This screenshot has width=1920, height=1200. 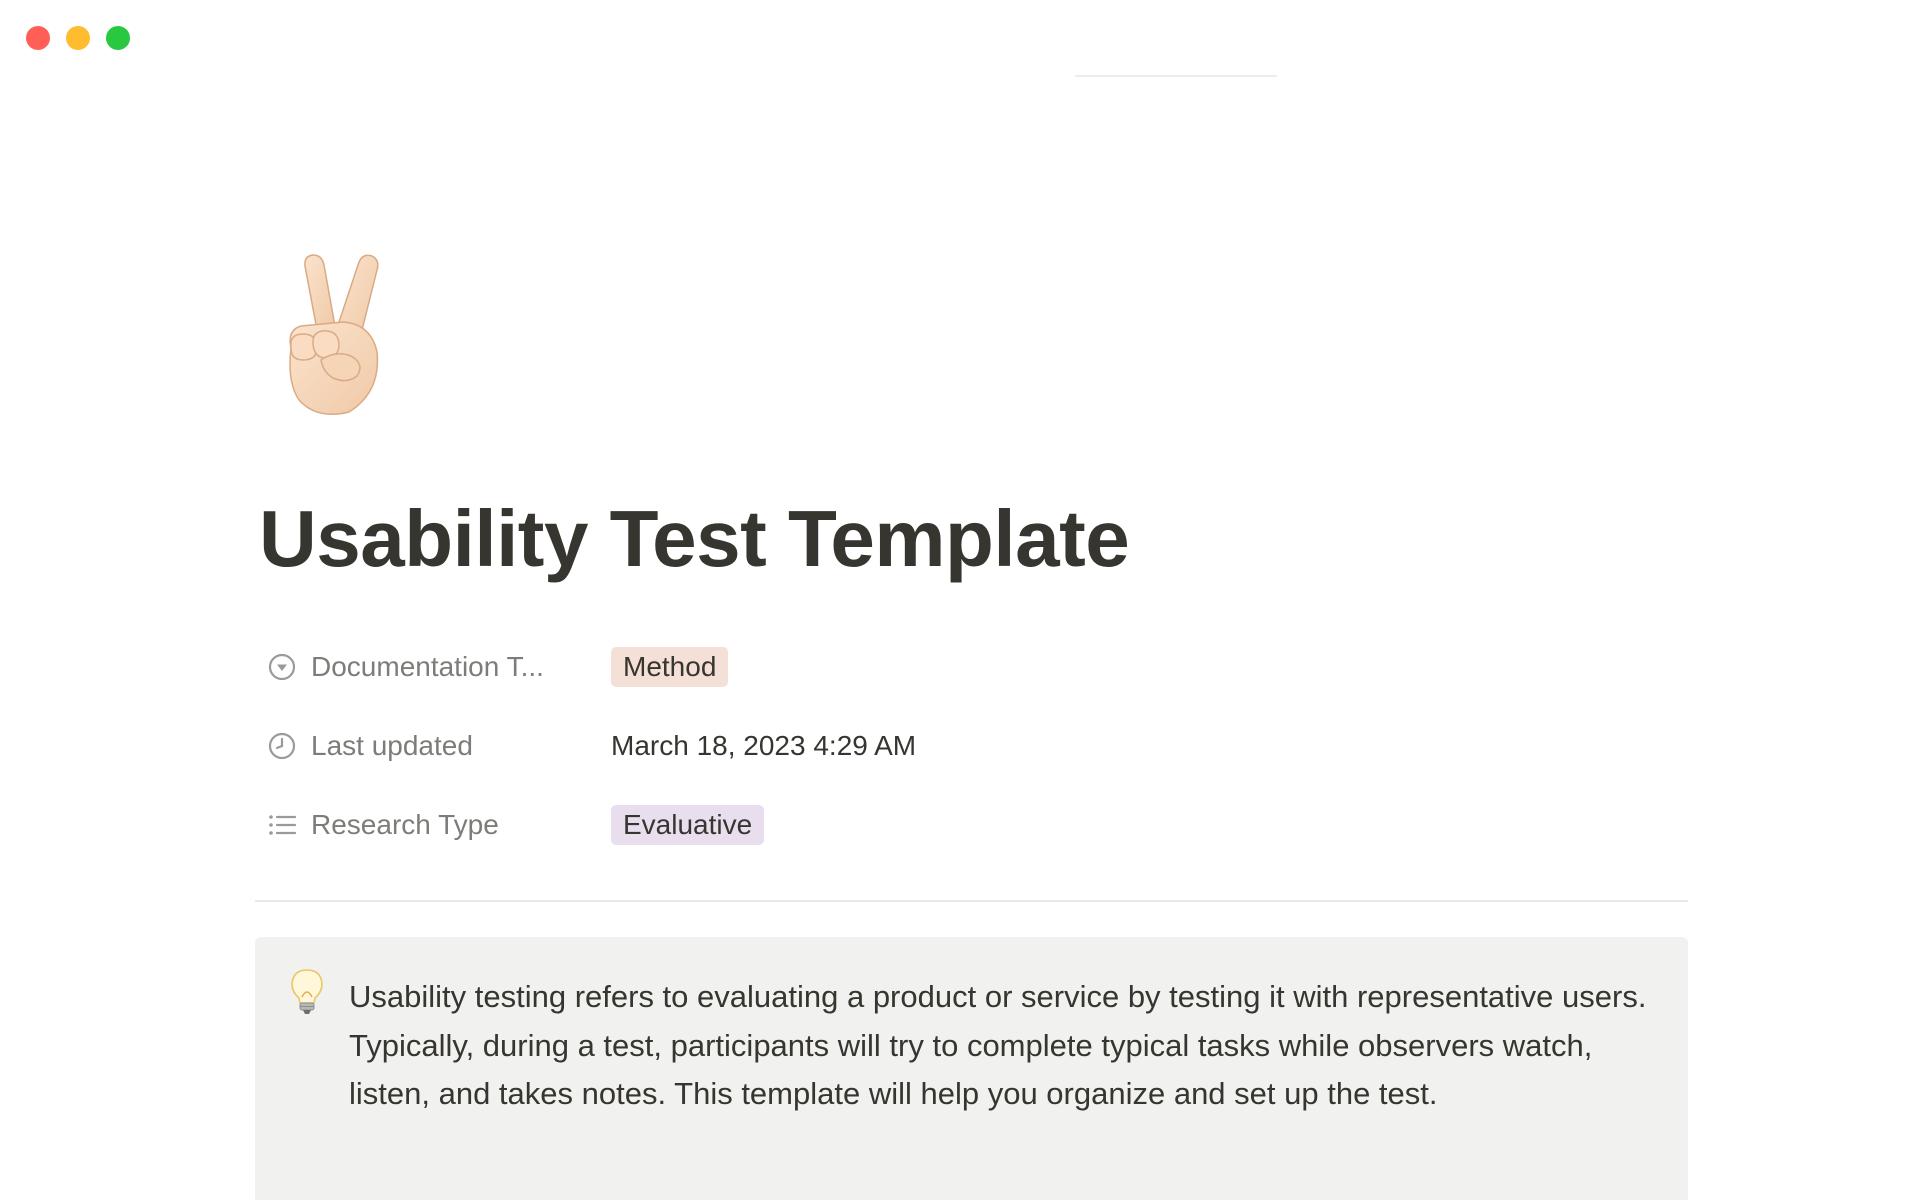 I want to click on close-window-button, so click(x=38, y=38).